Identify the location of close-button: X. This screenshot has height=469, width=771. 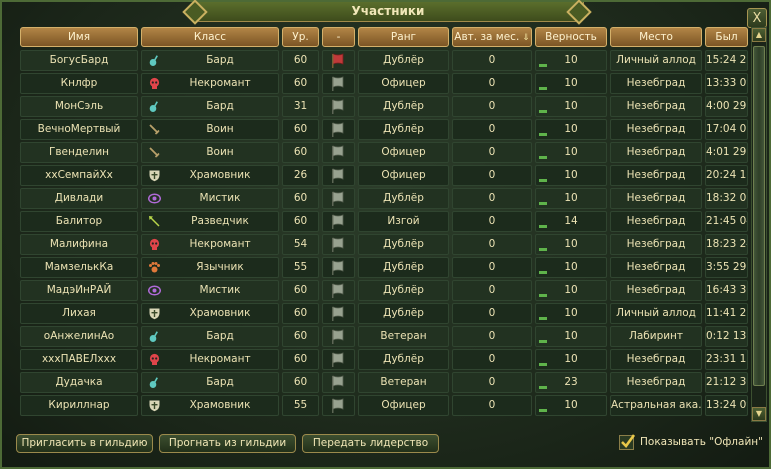
(757, 18).